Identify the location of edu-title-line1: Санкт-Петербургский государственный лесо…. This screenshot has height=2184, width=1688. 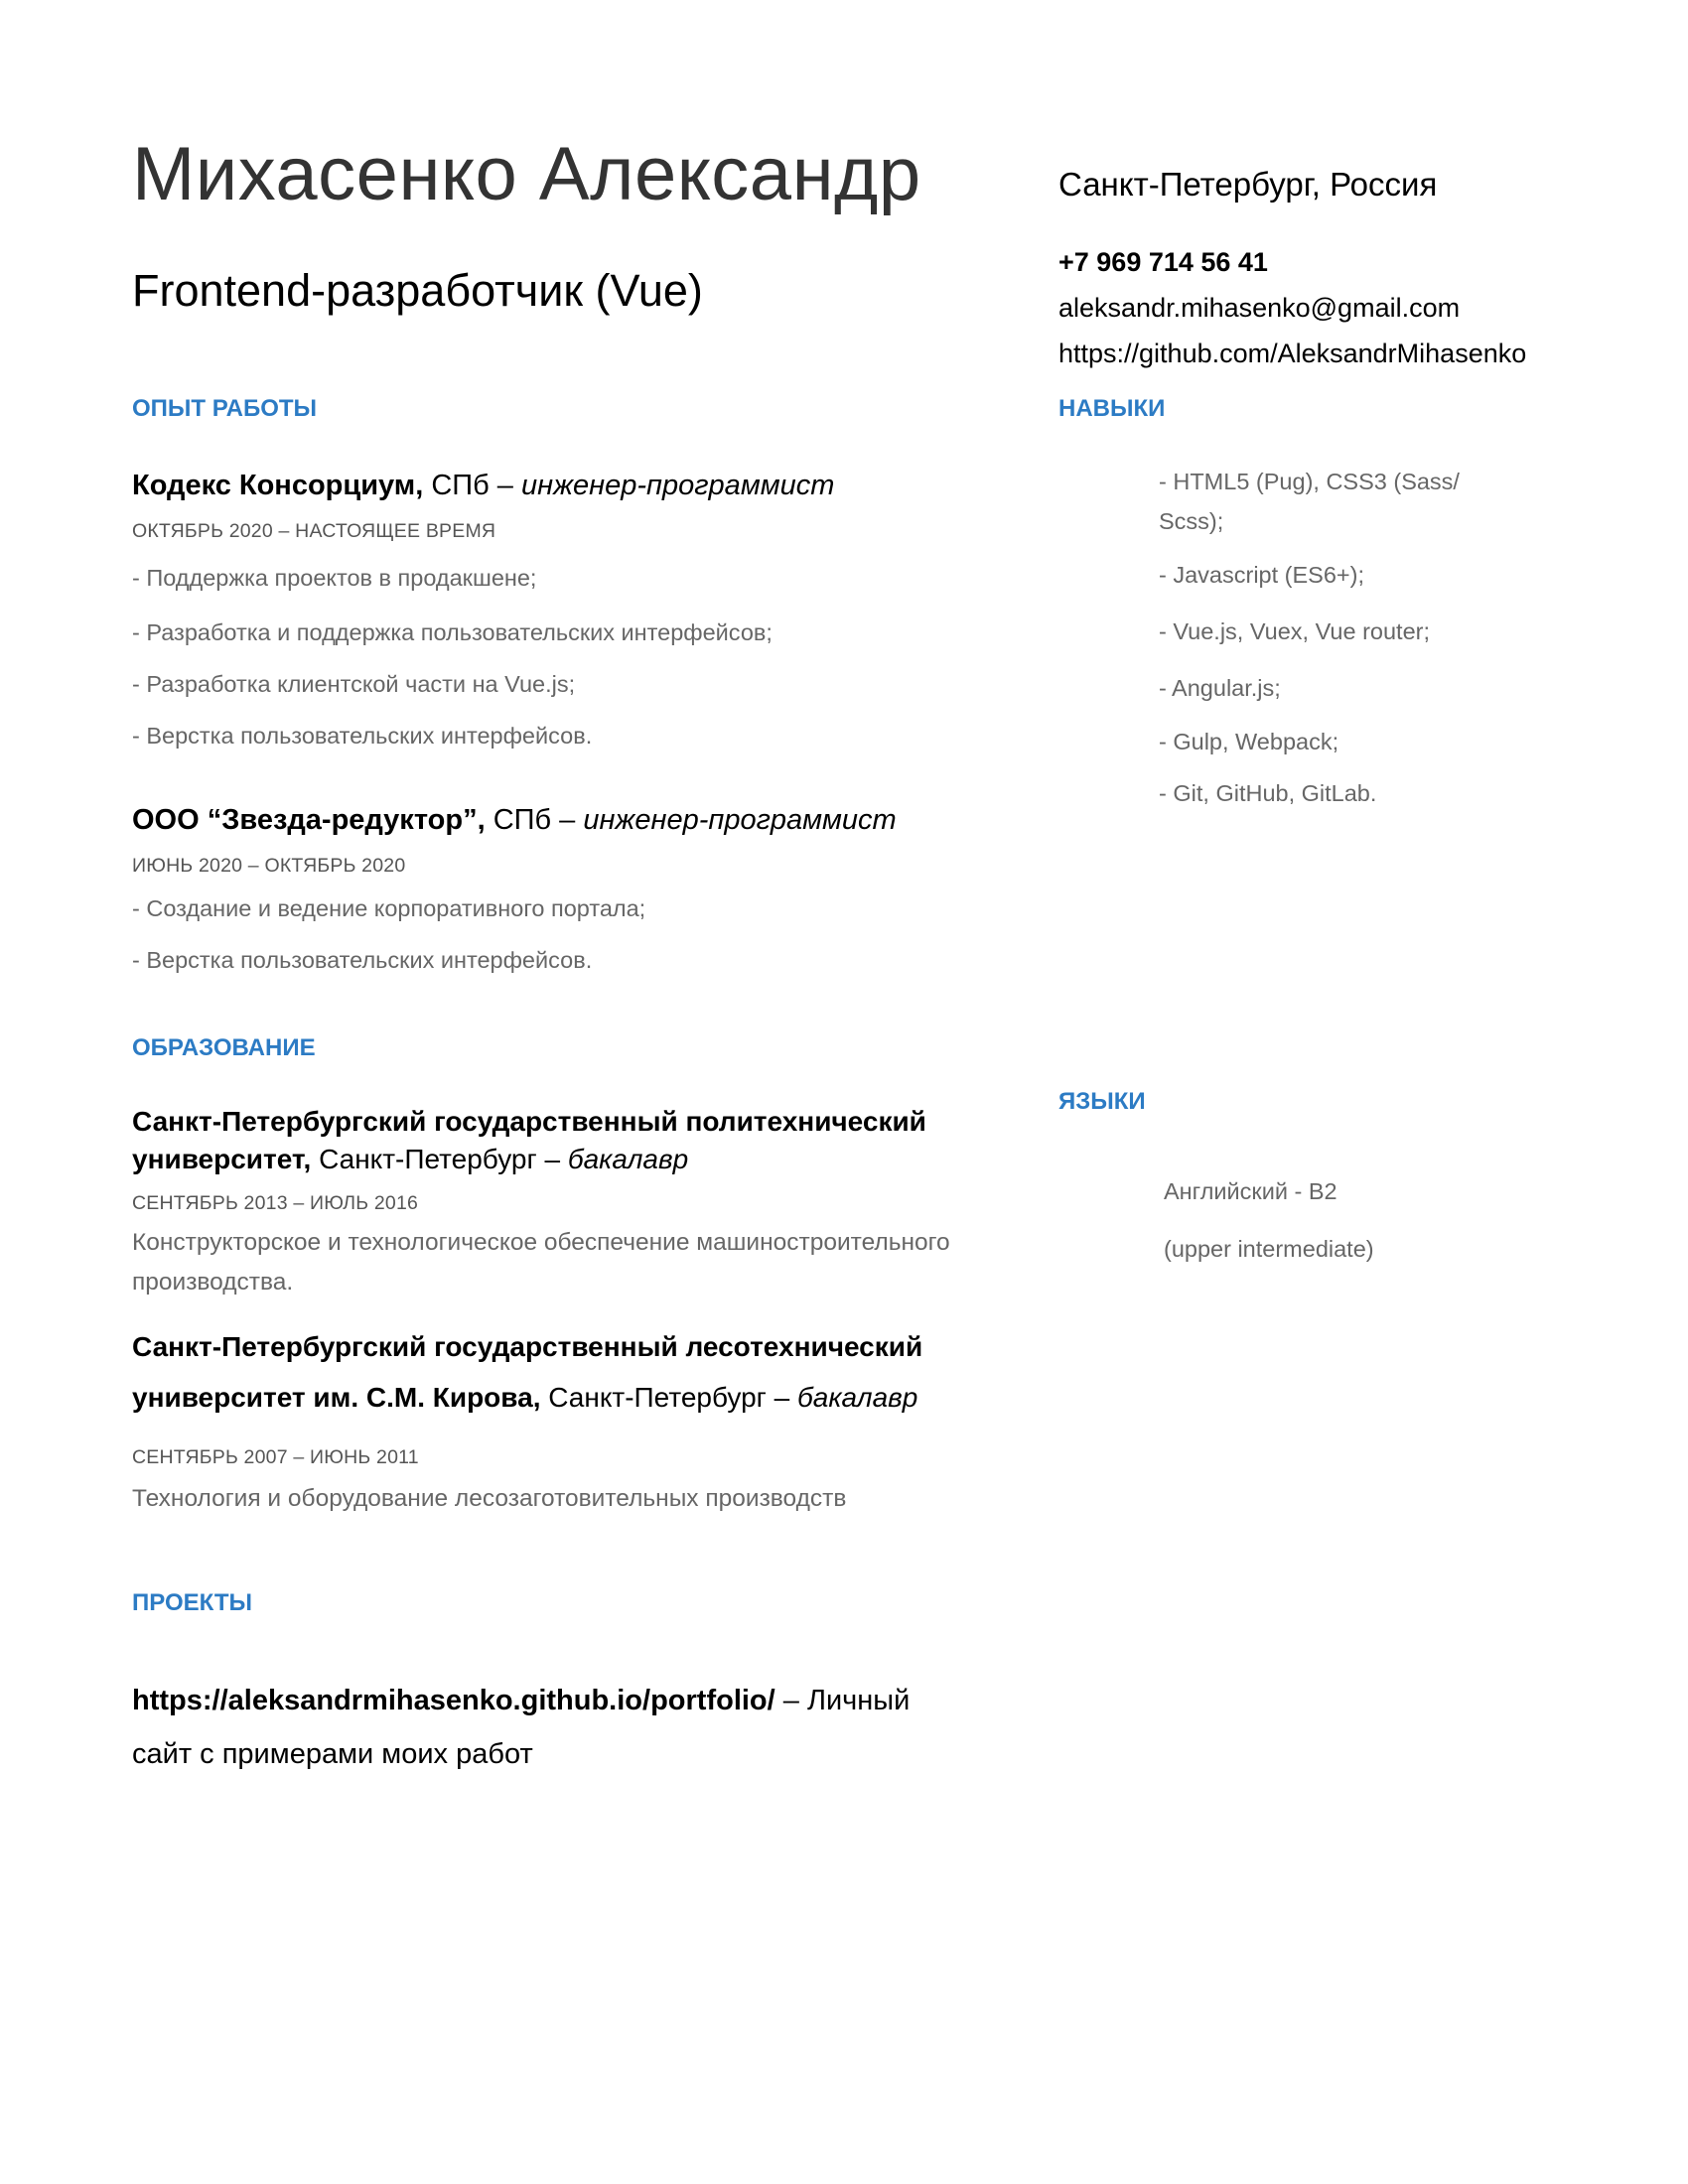
(527, 1347).